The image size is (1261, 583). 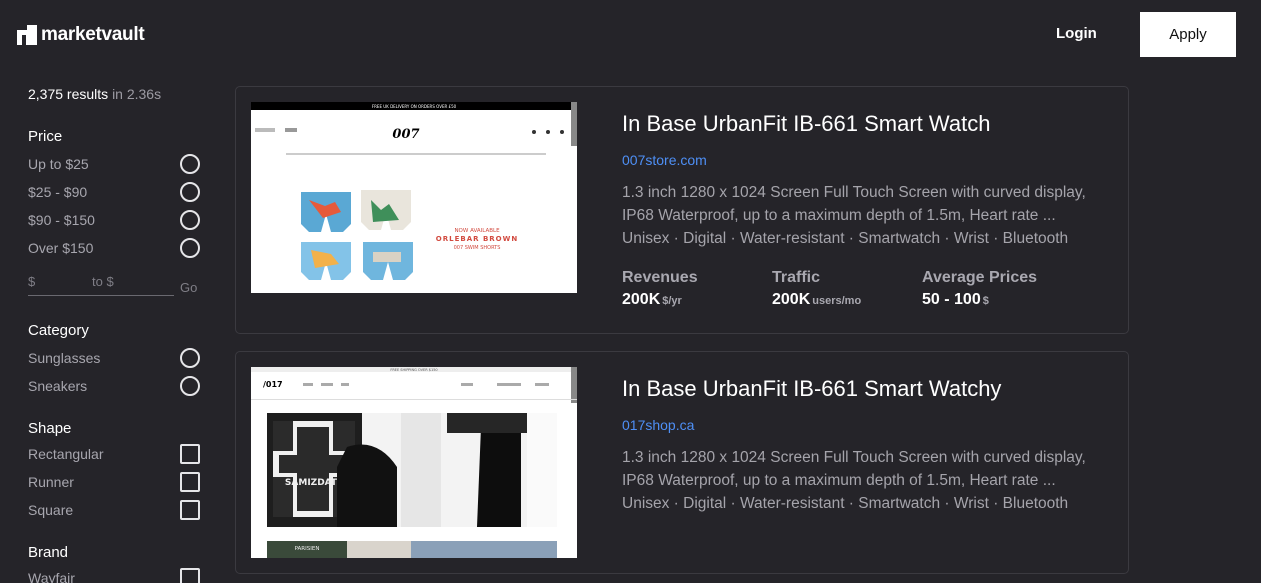 What do you see at coordinates (658, 425) in the screenshot?
I see `result-link: 017shop.ca` at bounding box center [658, 425].